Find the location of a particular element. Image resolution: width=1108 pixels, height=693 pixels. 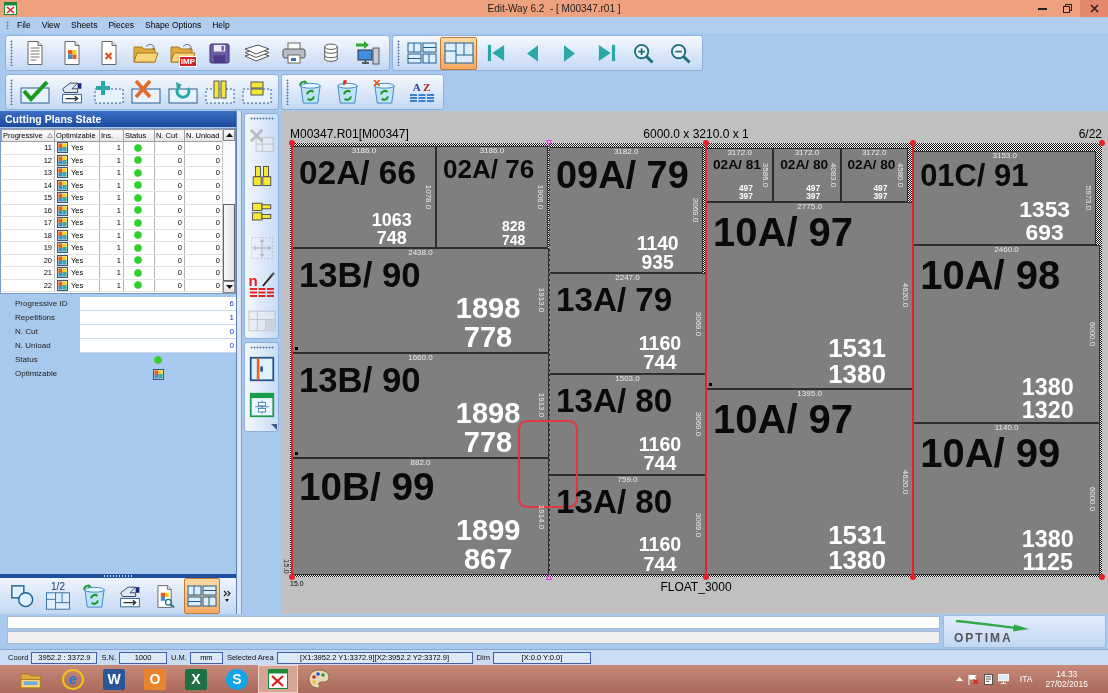

import-button: IMP is located at coordinates (182, 53).